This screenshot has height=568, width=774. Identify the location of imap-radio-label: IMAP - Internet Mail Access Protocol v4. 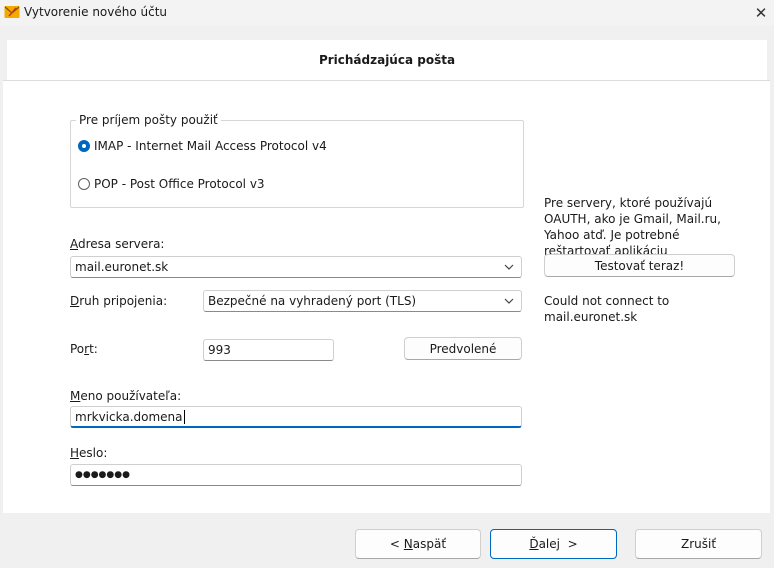
(210, 146).